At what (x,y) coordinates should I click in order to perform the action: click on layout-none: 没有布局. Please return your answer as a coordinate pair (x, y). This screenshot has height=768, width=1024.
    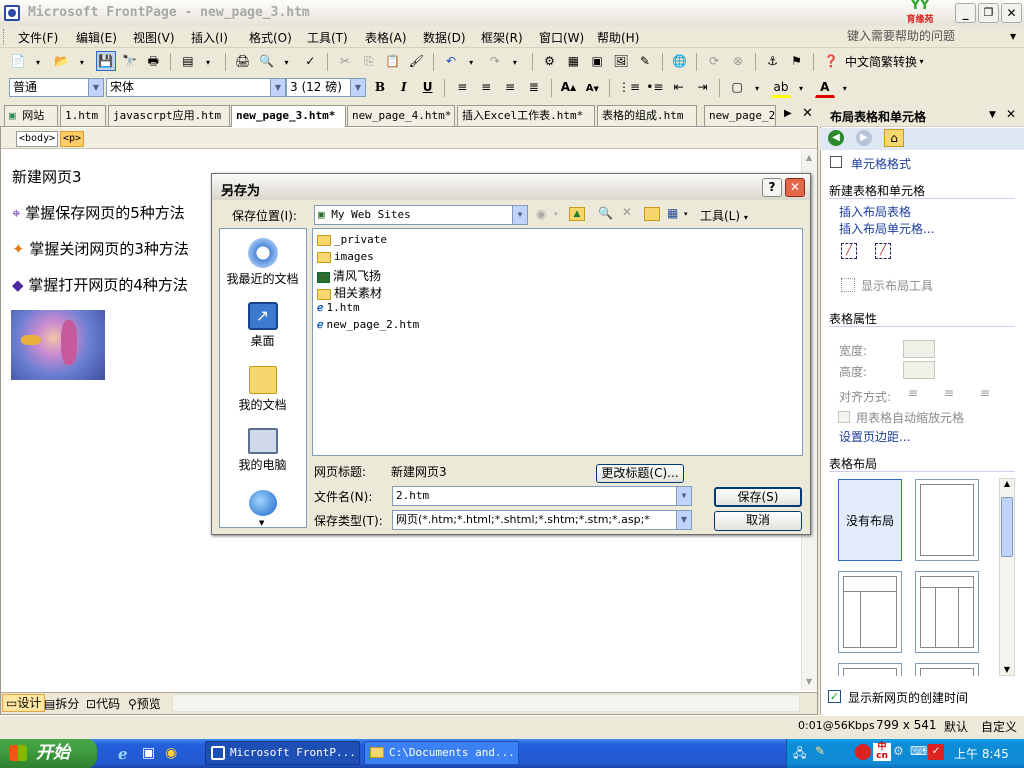
    Looking at the image, I should click on (870, 520).